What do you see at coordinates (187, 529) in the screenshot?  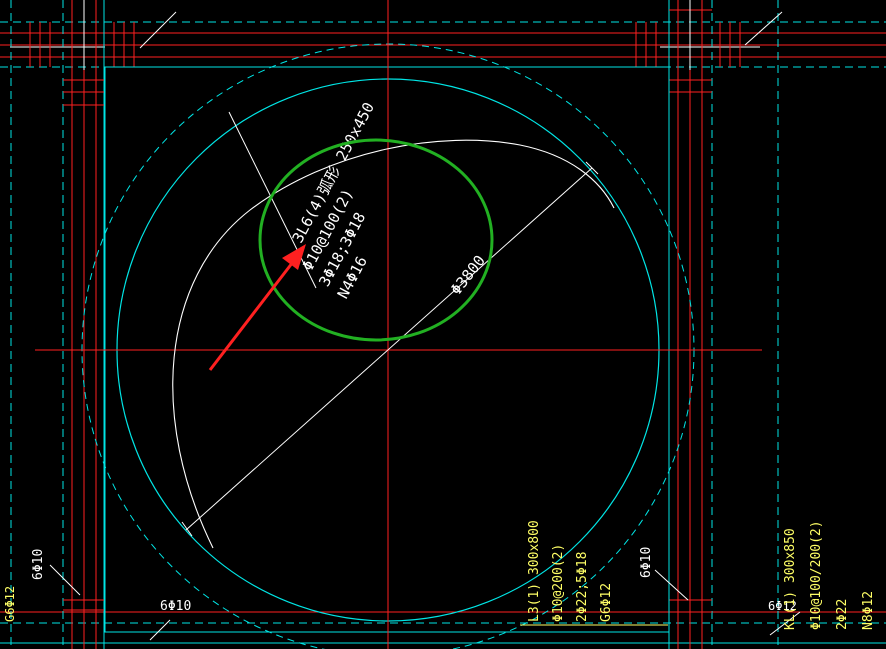 I see `diameter-tick-start` at bounding box center [187, 529].